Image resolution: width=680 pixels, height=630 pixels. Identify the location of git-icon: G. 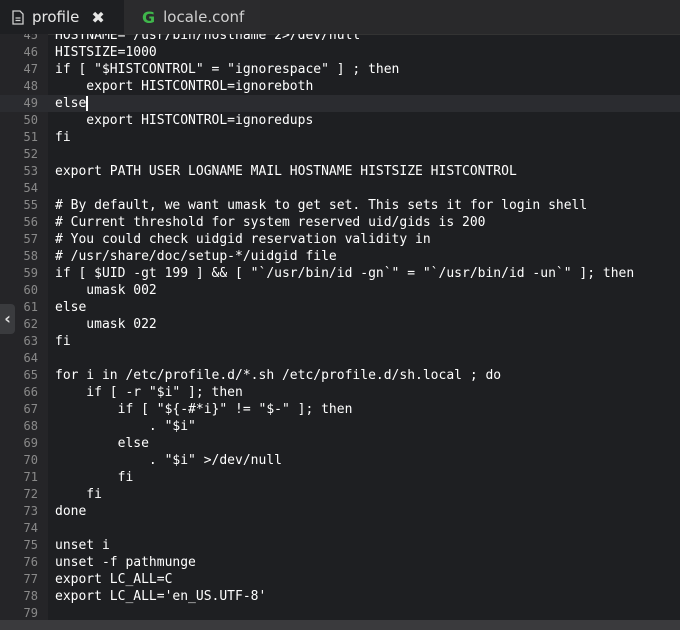
(149, 17).